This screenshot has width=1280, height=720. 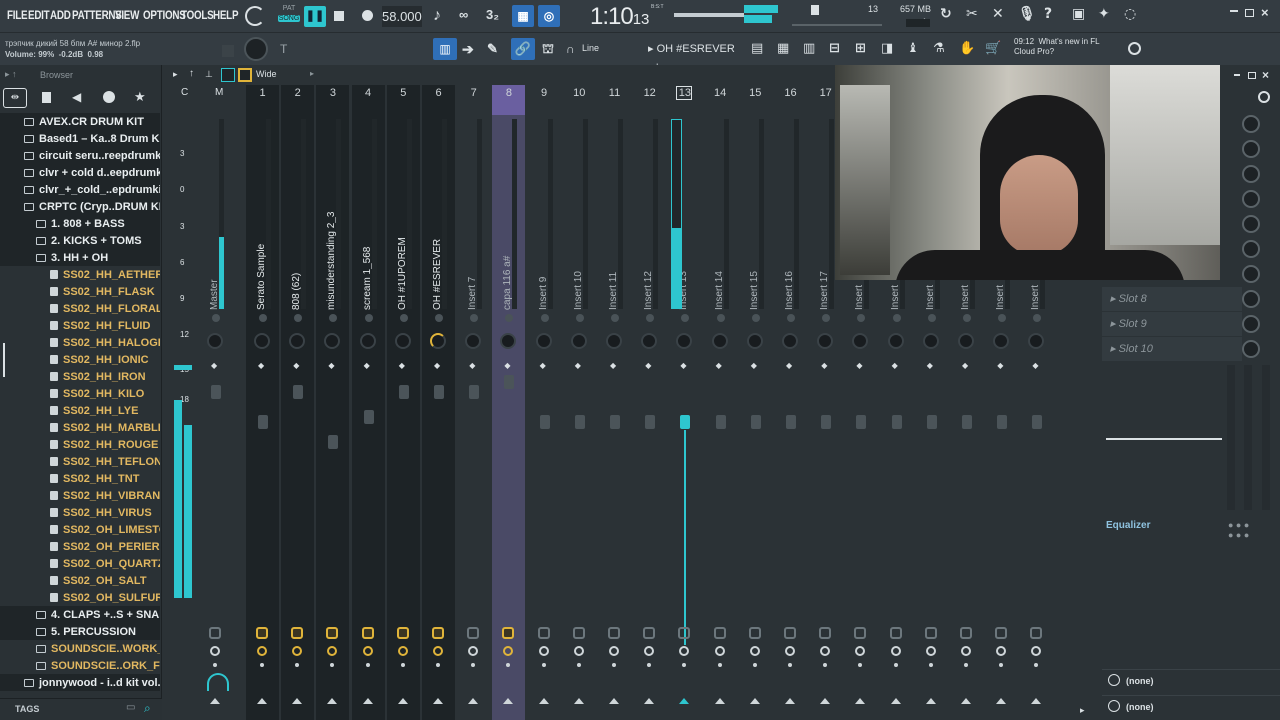 I want to click on stop-button, so click(x=339, y=16).